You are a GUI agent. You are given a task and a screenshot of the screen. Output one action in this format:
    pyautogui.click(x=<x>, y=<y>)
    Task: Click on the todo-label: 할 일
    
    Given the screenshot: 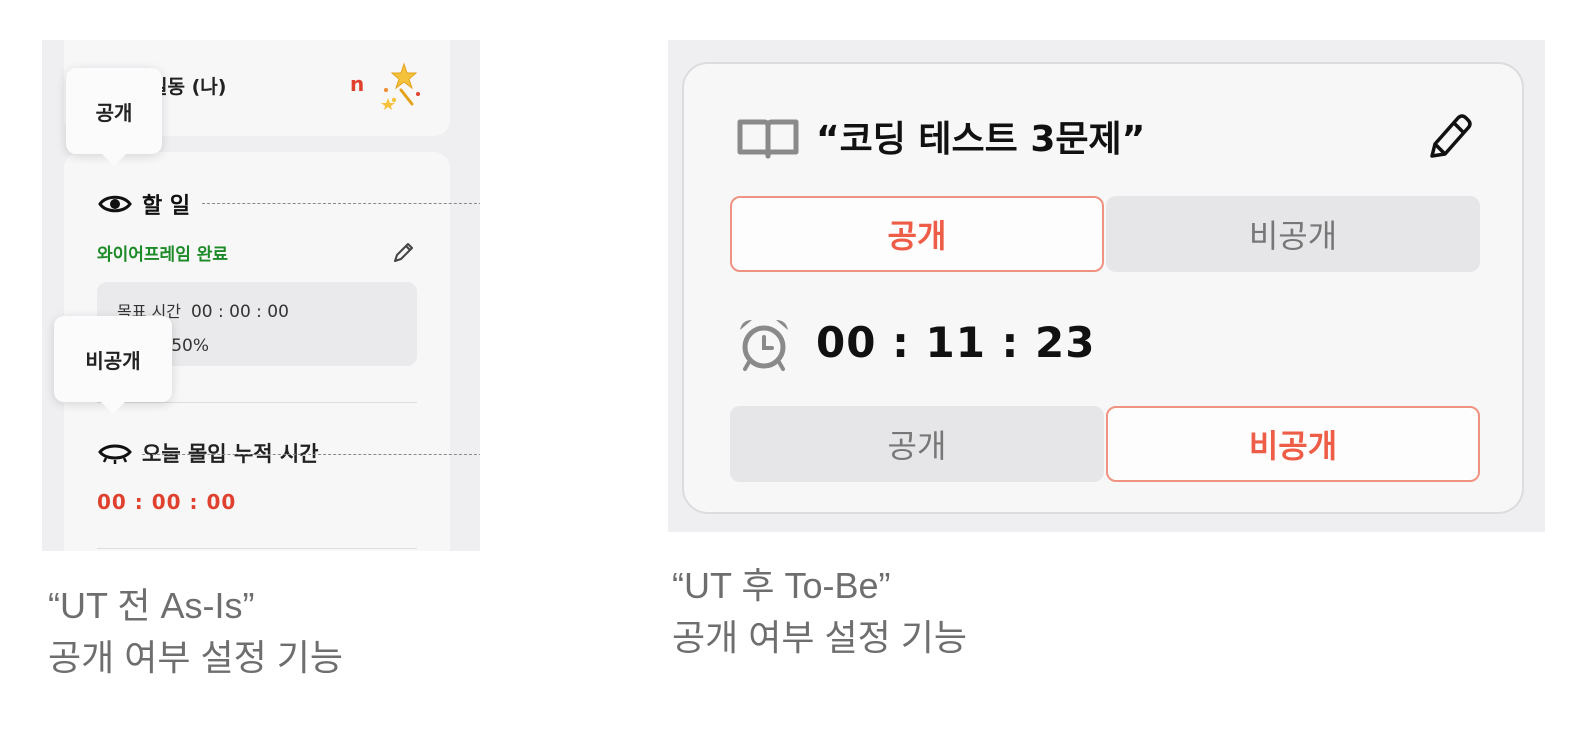 What is the action you would take?
    pyautogui.click(x=166, y=206)
    